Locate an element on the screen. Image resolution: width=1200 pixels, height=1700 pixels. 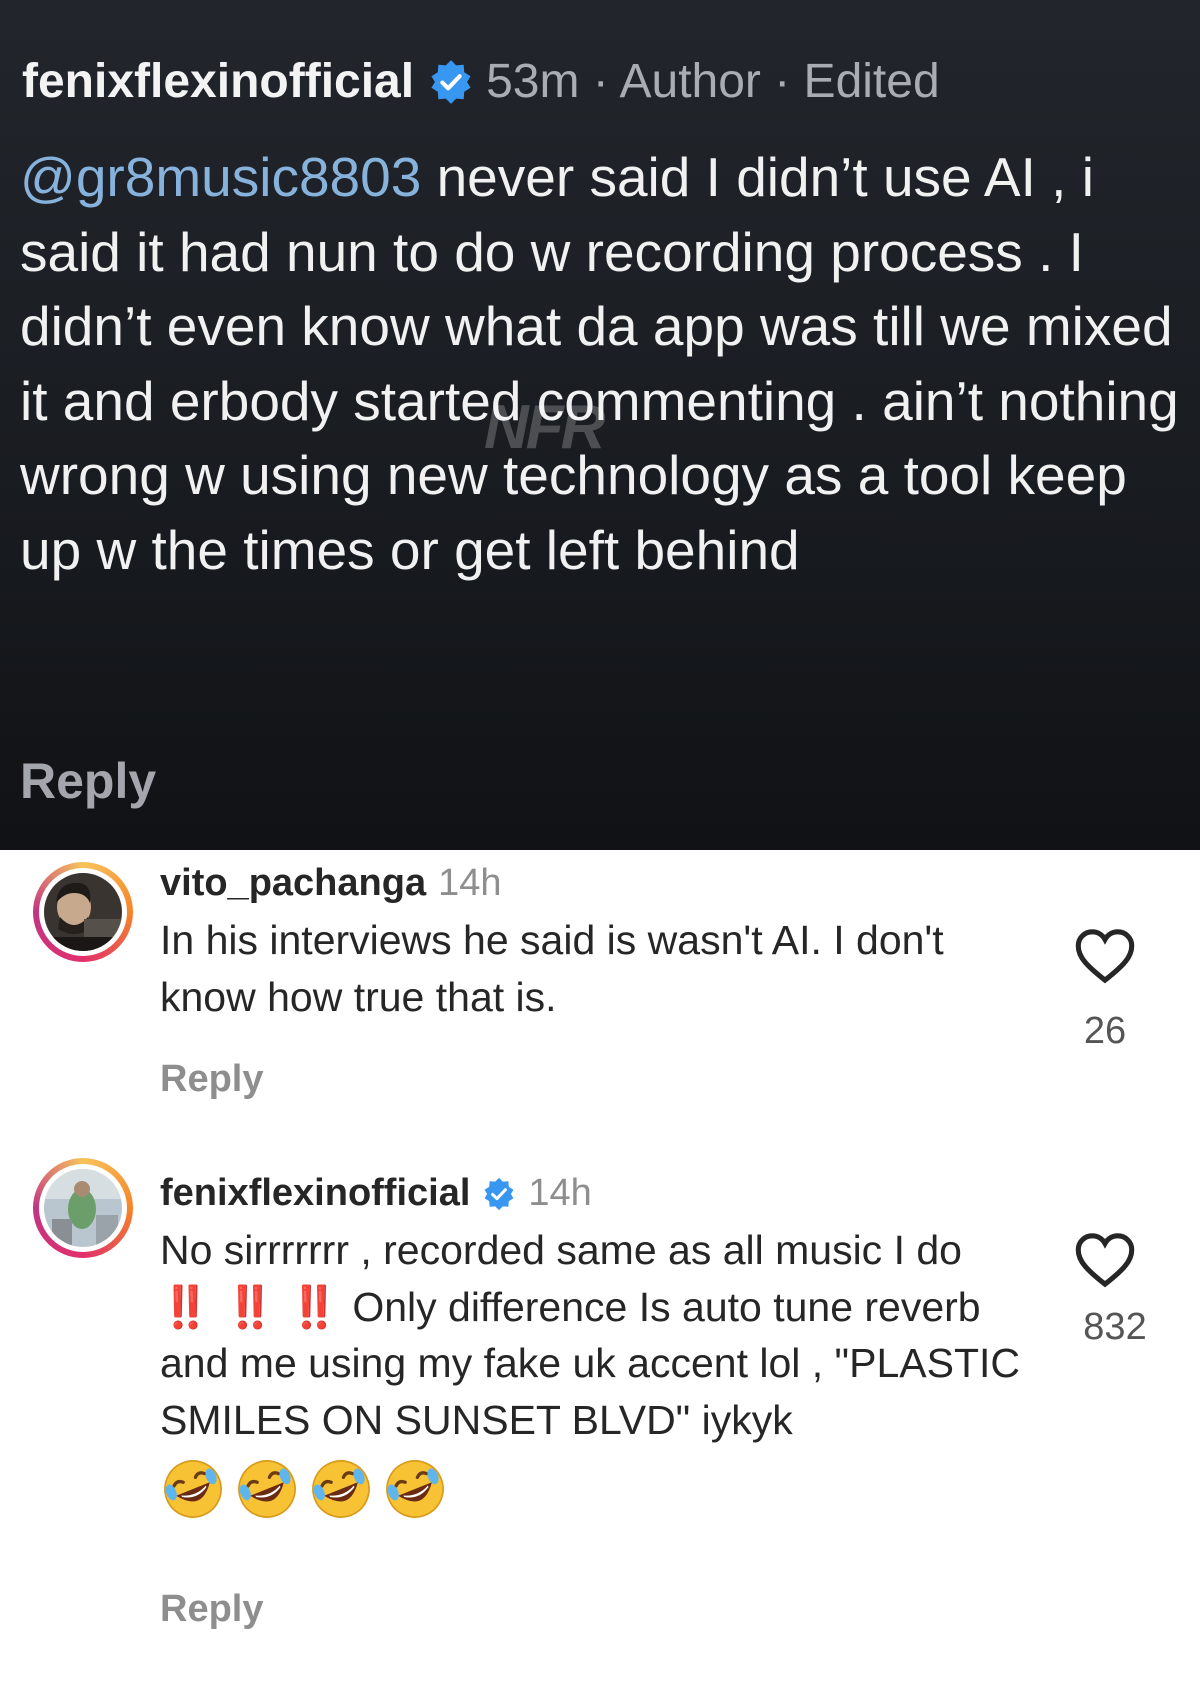
comment-username: vito_pachanga is located at coordinates (293, 883).